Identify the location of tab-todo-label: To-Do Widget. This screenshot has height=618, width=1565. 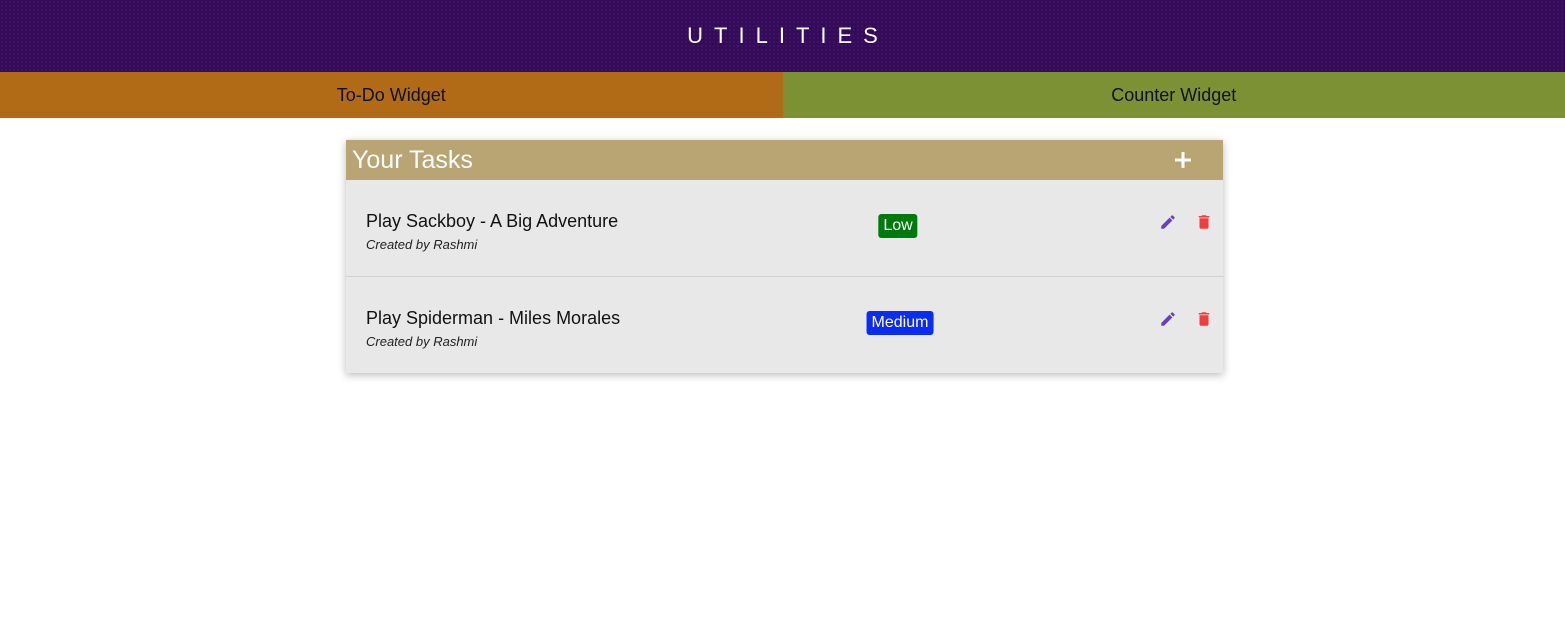
(391, 94).